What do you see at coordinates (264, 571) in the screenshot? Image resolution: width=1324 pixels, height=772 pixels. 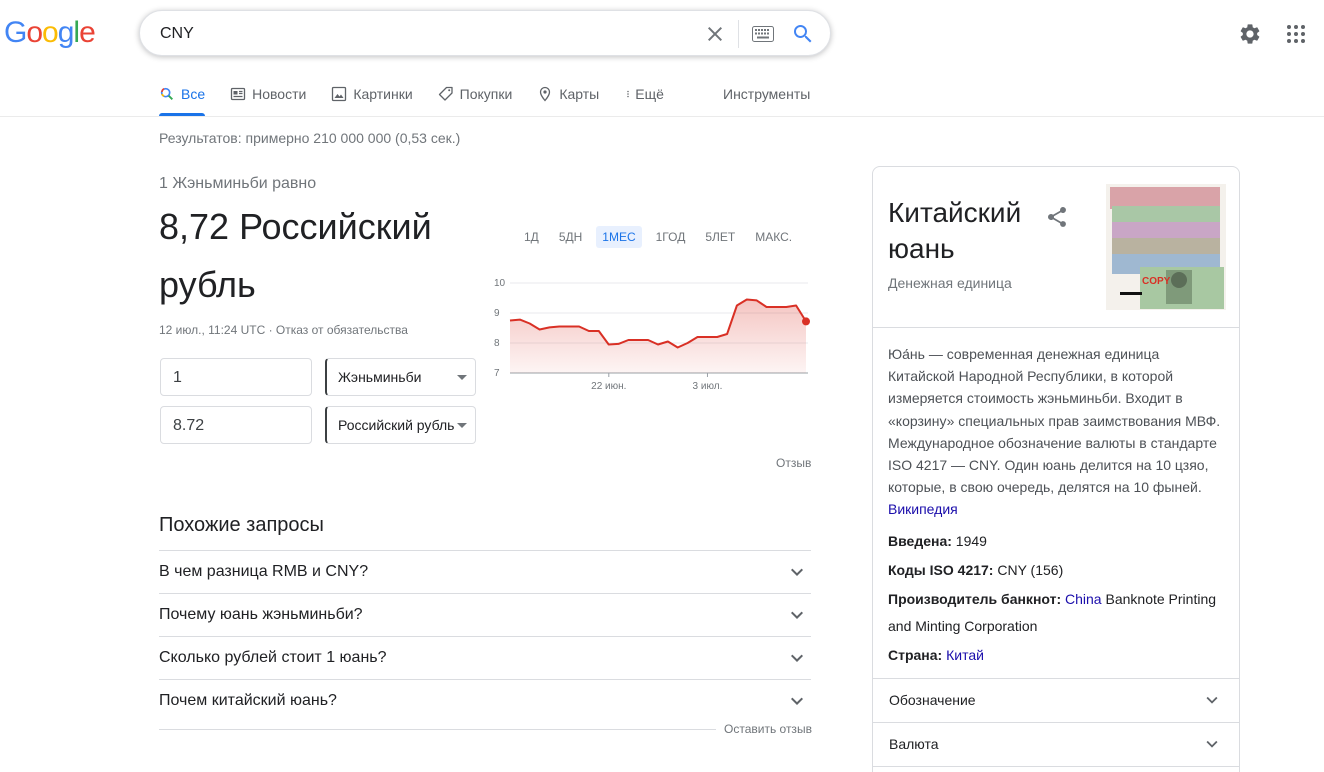 I see `related-question-text: В чем разница RMB и CNY?` at bounding box center [264, 571].